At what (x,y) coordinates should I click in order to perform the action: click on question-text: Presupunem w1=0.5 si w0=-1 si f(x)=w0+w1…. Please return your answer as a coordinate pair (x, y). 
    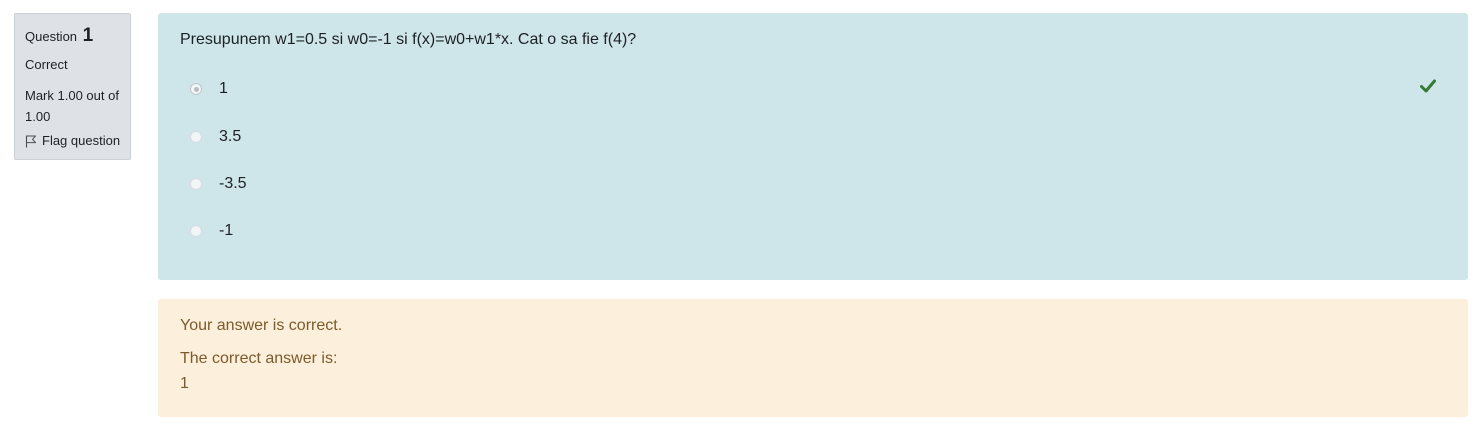
    Looking at the image, I should click on (408, 39).